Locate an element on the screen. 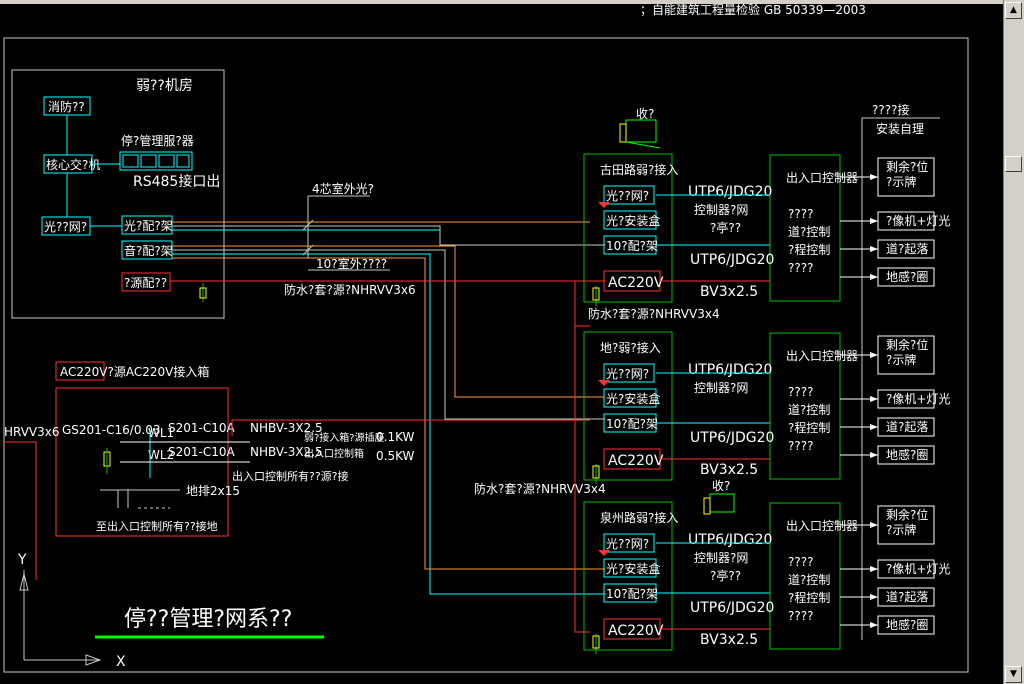  server-room-title: 弱??机房 is located at coordinates (164, 86).